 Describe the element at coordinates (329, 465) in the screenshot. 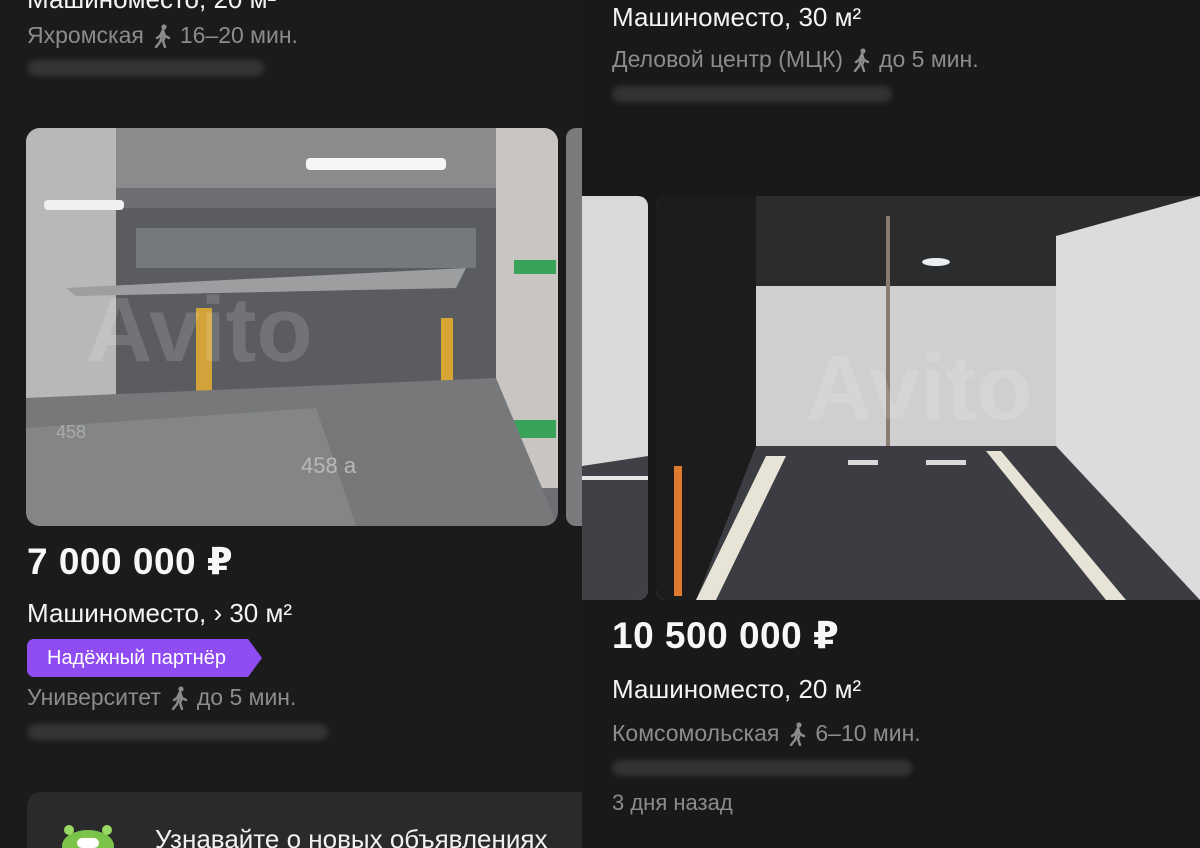

I see `svg-text: 458 a` at that location.